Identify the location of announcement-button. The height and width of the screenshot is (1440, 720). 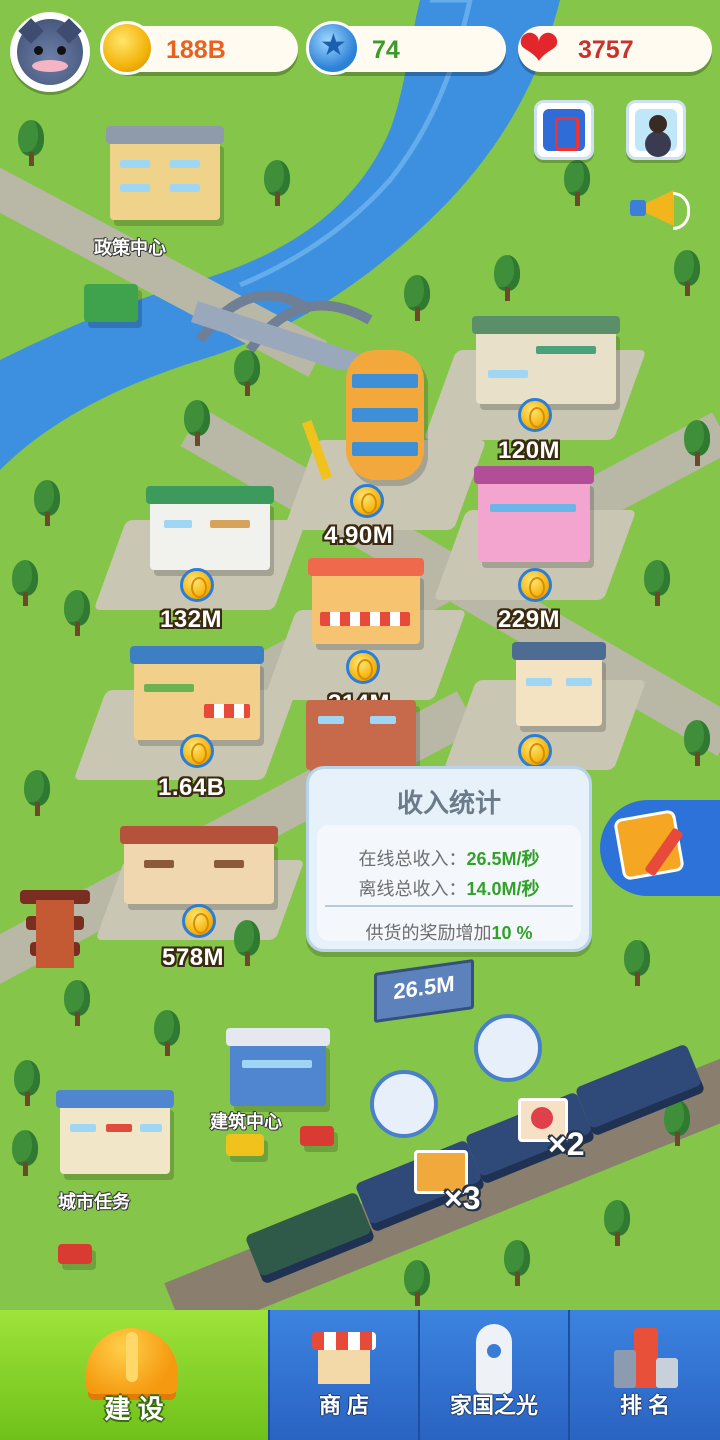
(659, 209).